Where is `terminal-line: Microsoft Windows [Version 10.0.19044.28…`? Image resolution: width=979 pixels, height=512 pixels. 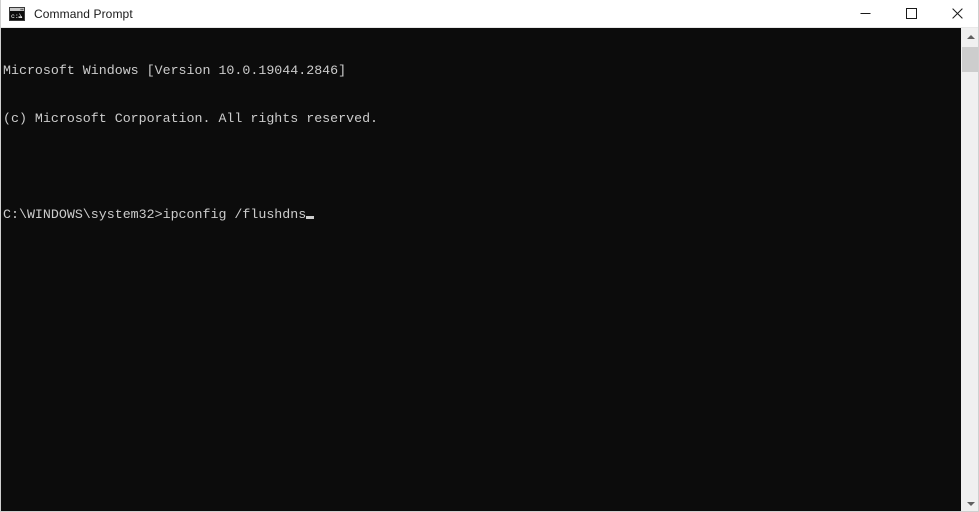 terminal-line: Microsoft Windows [Version 10.0.19044.28… is located at coordinates (175, 70).